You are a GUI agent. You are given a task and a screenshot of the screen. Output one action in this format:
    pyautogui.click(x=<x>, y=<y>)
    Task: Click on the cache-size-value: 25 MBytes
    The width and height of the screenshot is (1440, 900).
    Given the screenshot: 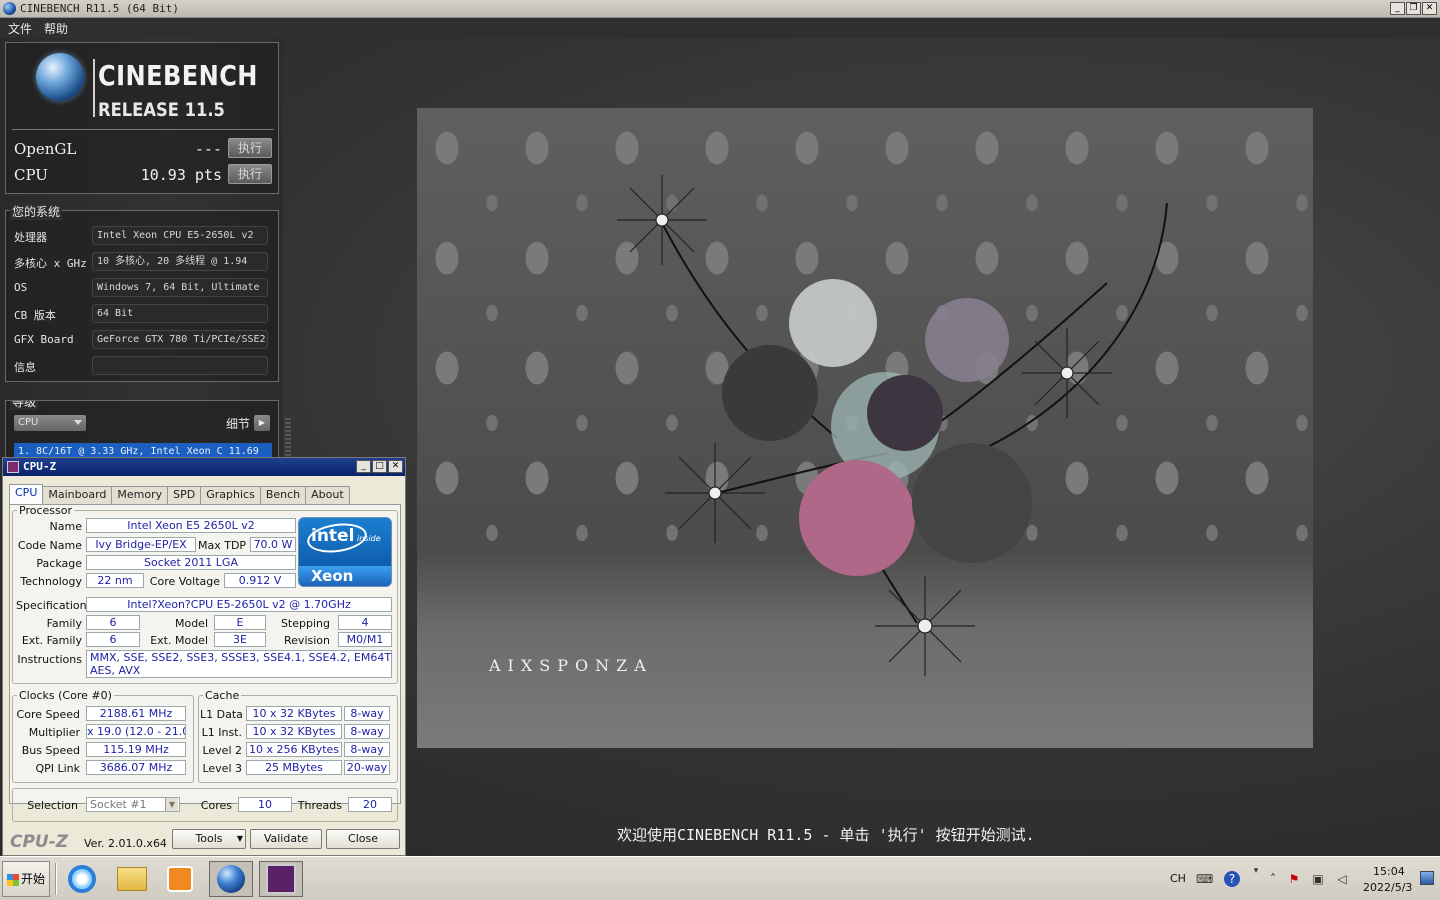 What is the action you would take?
    pyautogui.click(x=294, y=767)
    